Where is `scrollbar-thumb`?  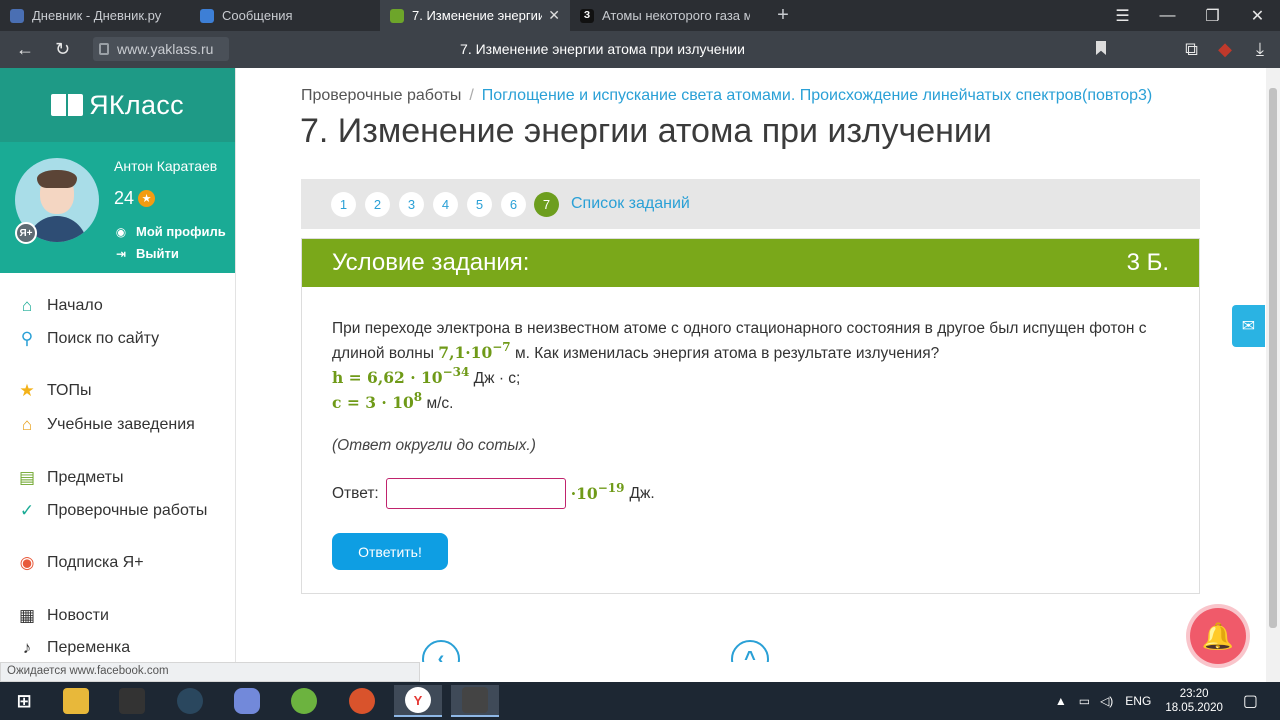
scrollbar-thumb is located at coordinates (1273, 358).